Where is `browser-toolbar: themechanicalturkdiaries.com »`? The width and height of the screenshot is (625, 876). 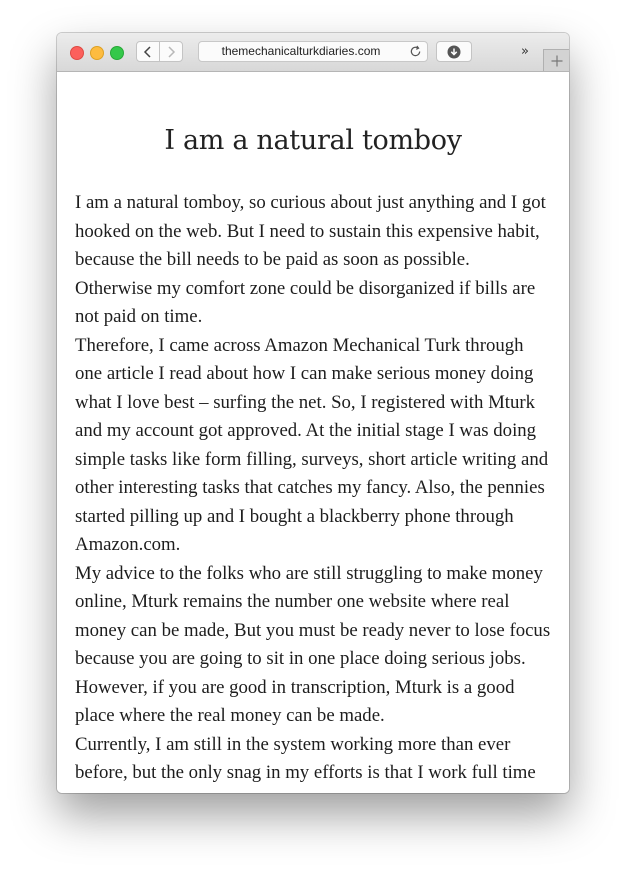
browser-toolbar: themechanicalturkdiaries.com » is located at coordinates (313, 52).